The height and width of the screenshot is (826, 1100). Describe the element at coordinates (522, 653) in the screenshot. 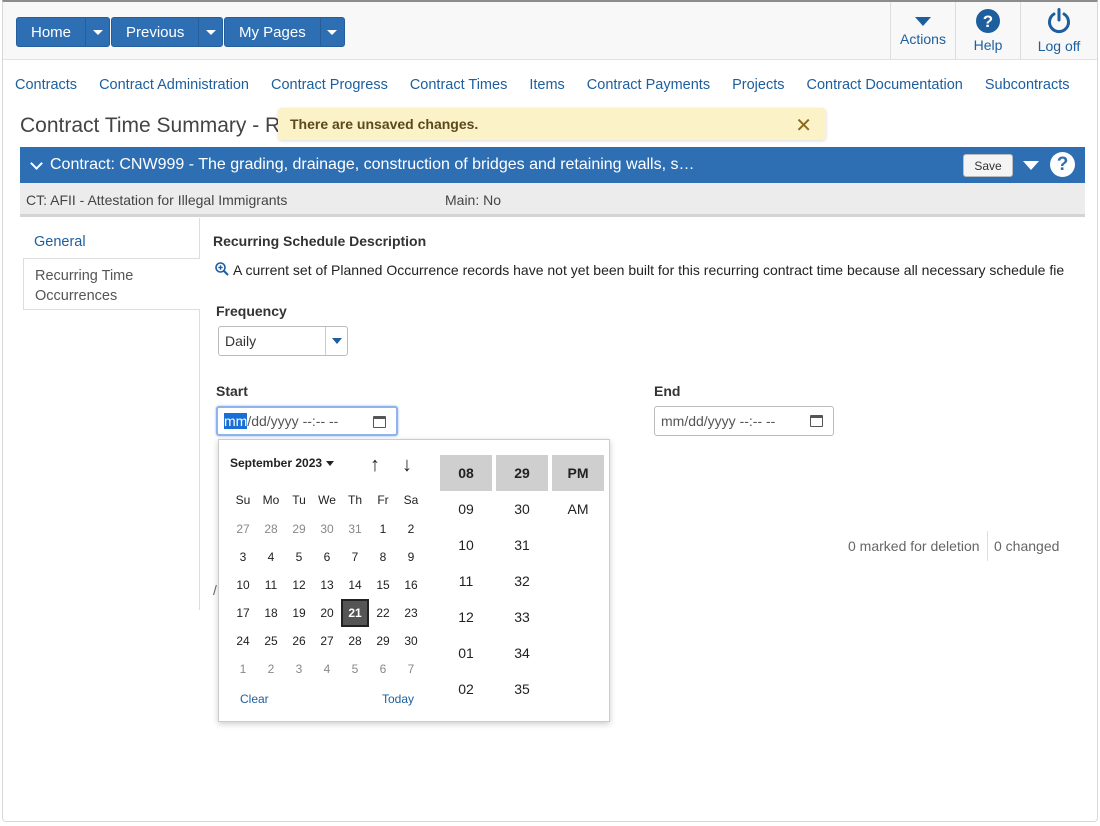

I see `minute-option: 34` at that location.